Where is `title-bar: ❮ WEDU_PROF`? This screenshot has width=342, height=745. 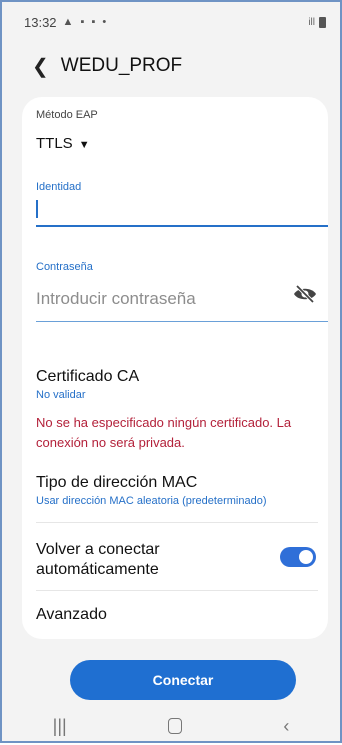 title-bar: ❮ WEDU_PROF is located at coordinates (171, 66).